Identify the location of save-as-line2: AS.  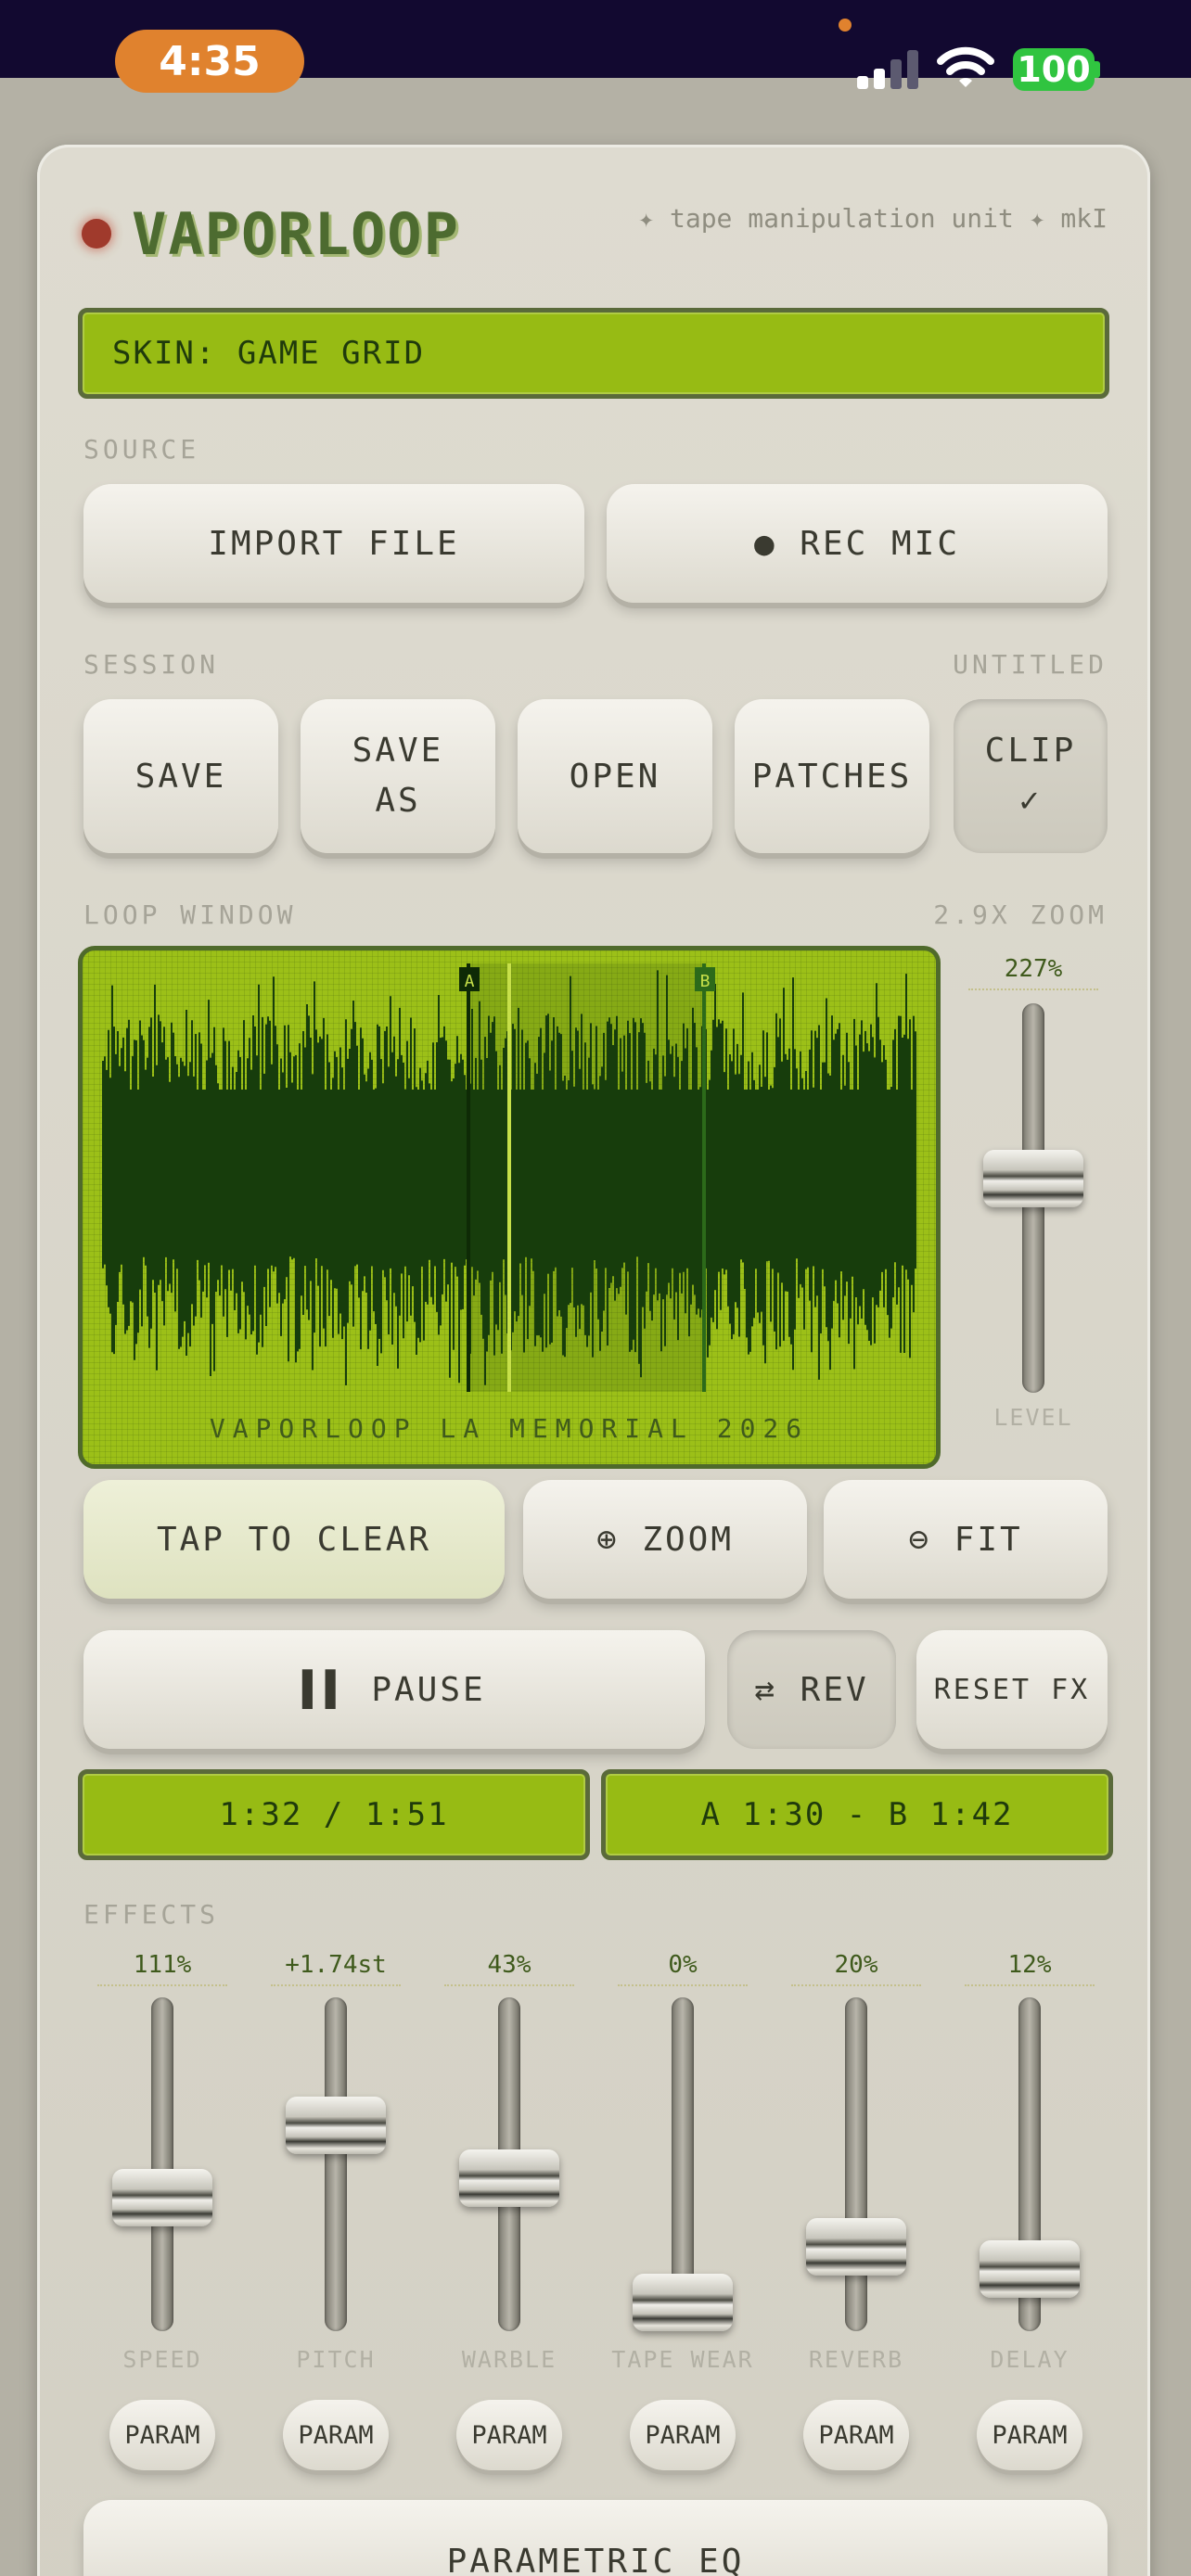
(398, 801).